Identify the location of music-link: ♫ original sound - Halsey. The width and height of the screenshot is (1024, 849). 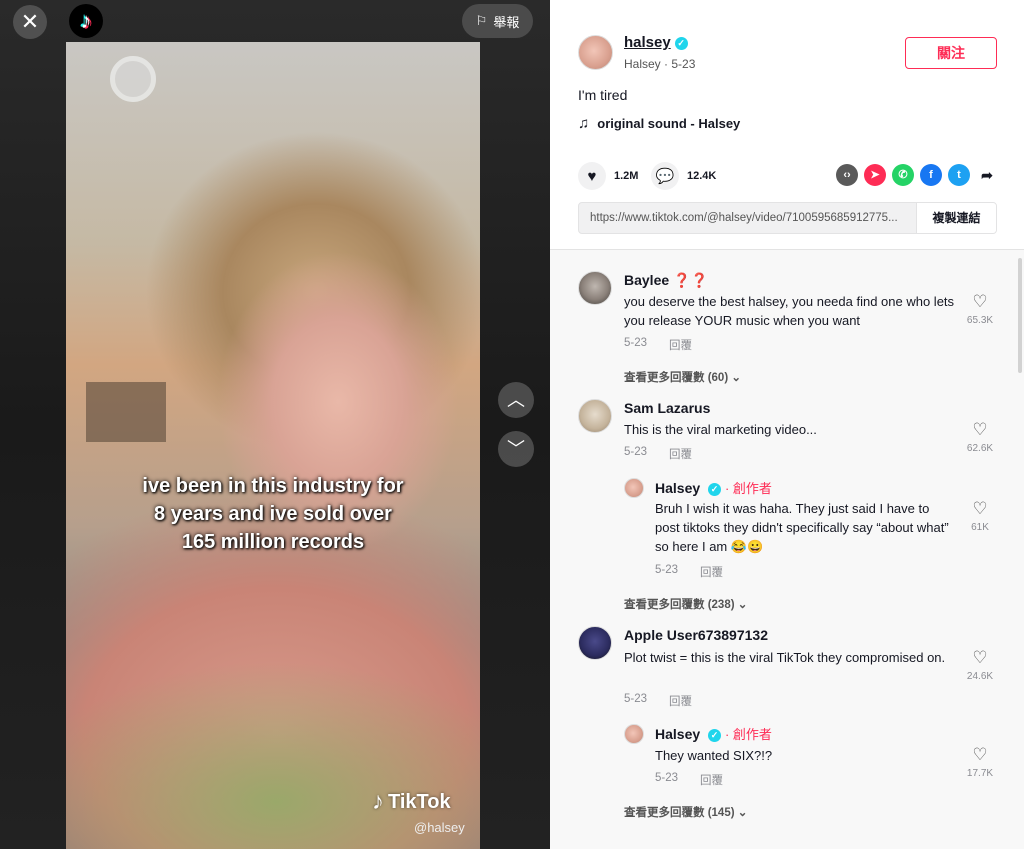
(659, 123).